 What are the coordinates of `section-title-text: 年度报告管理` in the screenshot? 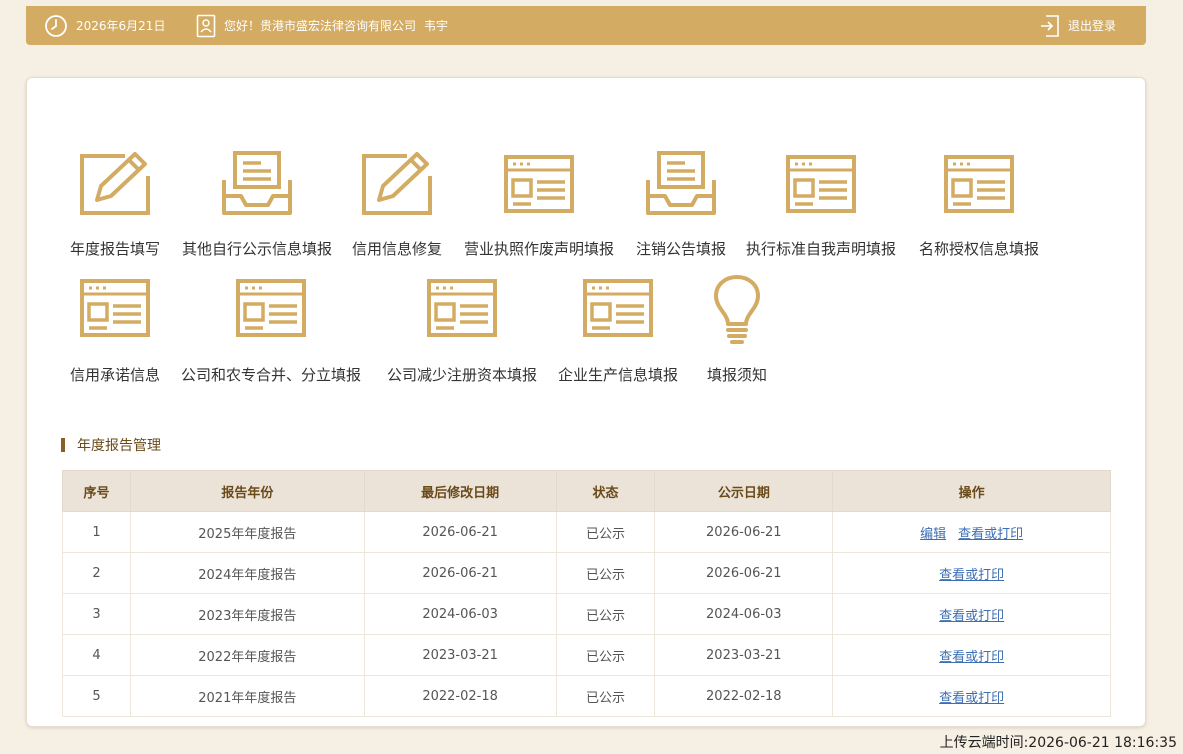 It's located at (119, 446).